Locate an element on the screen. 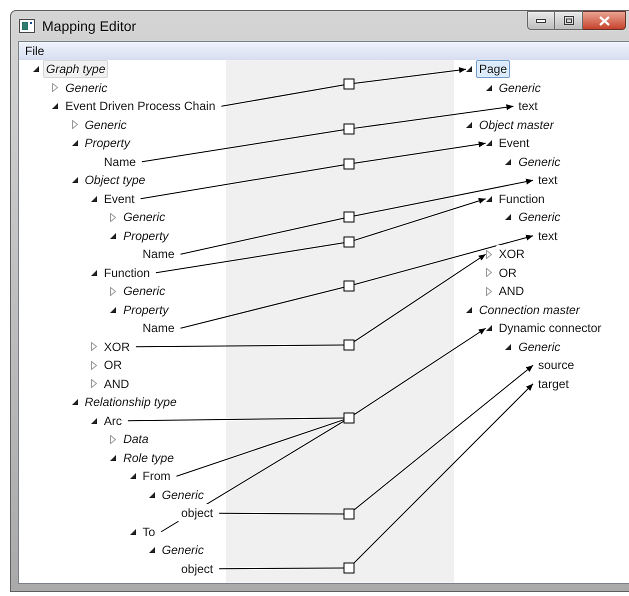 This screenshot has width=629, height=596. tree-item: Graph type is located at coordinates (75, 69).